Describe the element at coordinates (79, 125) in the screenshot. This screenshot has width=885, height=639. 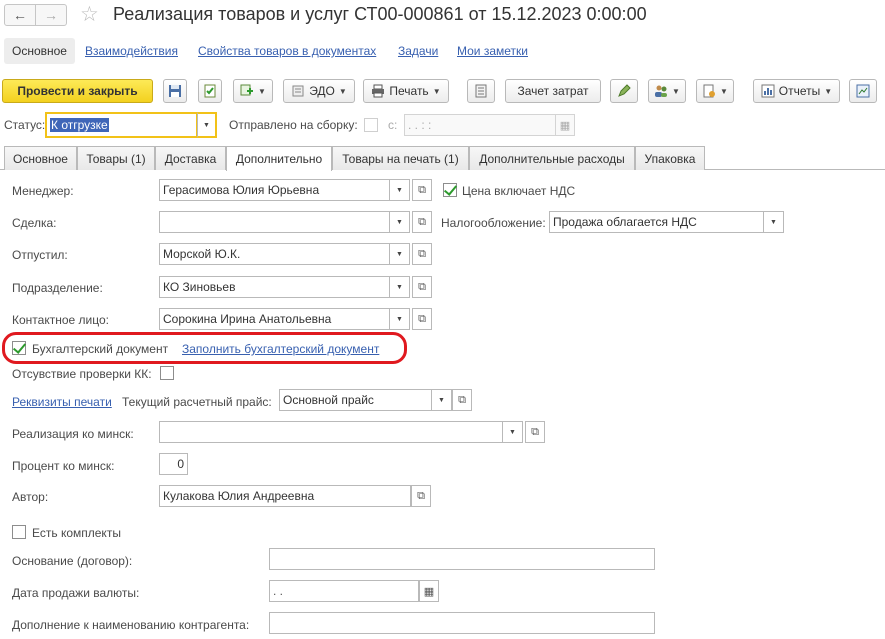
I see `status-value: К отгрузке` at that location.